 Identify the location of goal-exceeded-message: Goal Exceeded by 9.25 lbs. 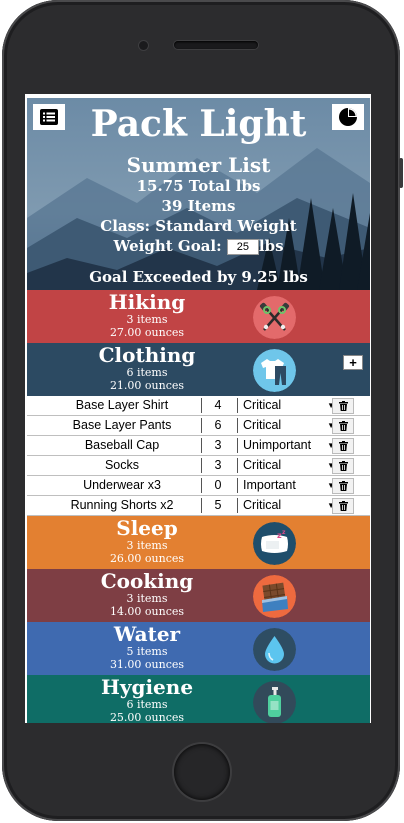
(198, 277).